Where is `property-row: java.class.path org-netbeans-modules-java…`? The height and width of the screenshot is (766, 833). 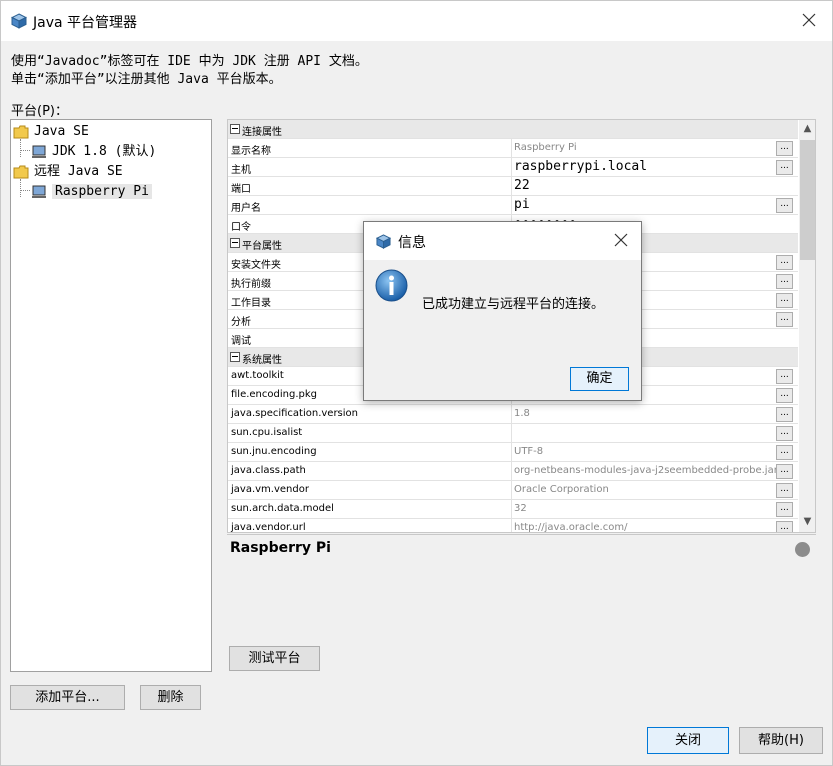
property-row: java.class.path org-netbeans-modules-java… is located at coordinates (513, 471).